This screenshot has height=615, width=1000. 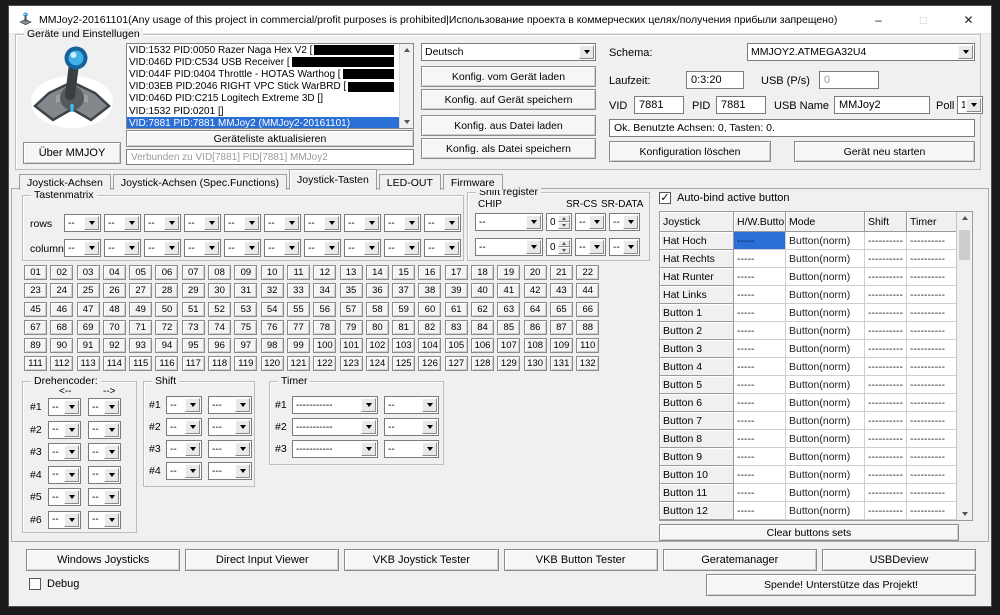 I want to click on matrix-number-button: 19, so click(x=509, y=272).